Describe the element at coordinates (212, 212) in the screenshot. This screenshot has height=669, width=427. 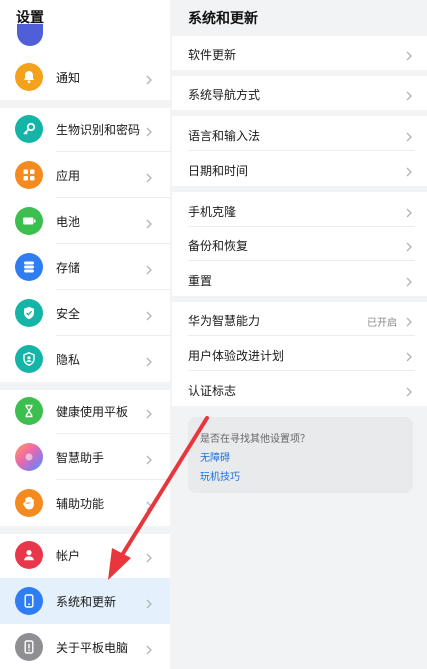
I see `row-label: 手机克隆` at that location.